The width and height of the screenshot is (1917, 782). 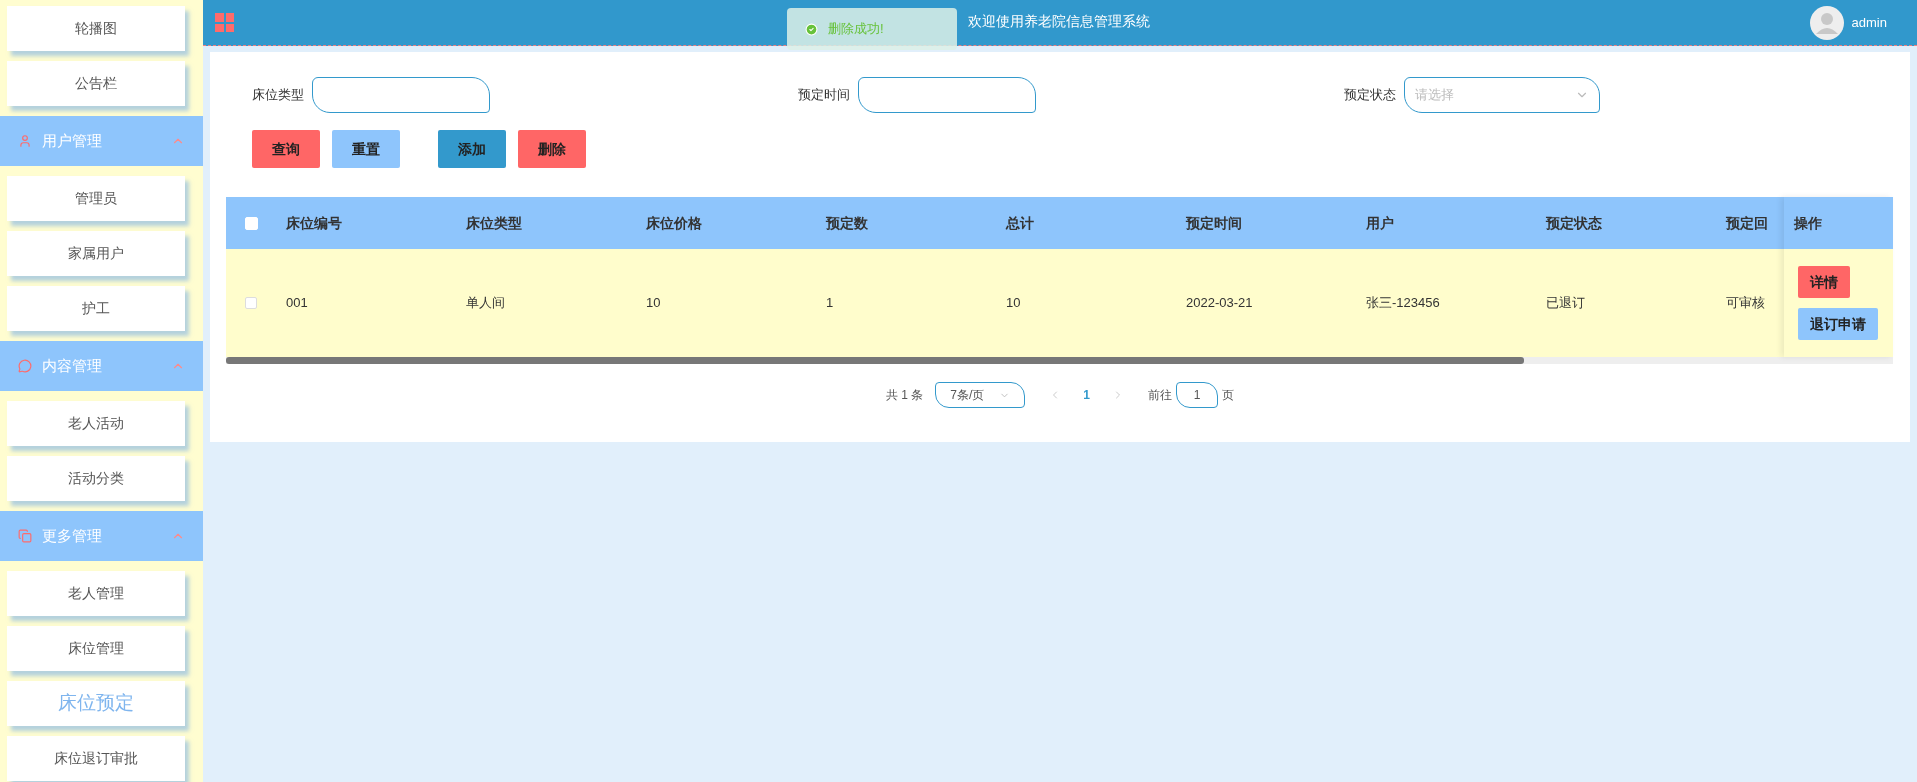 I want to click on app-title: 欢迎使用养老院信息管理系统, so click(x=1059, y=21).